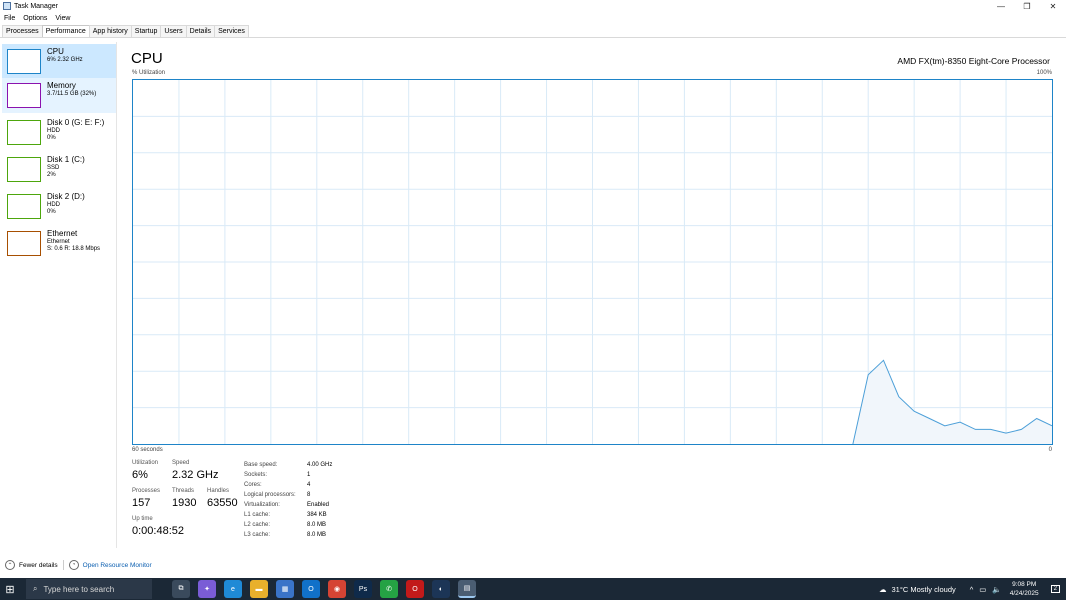  What do you see at coordinates (146, 31) in the screenshot?
I see `tab-startup: Startup` at bounding box center [146, 31].